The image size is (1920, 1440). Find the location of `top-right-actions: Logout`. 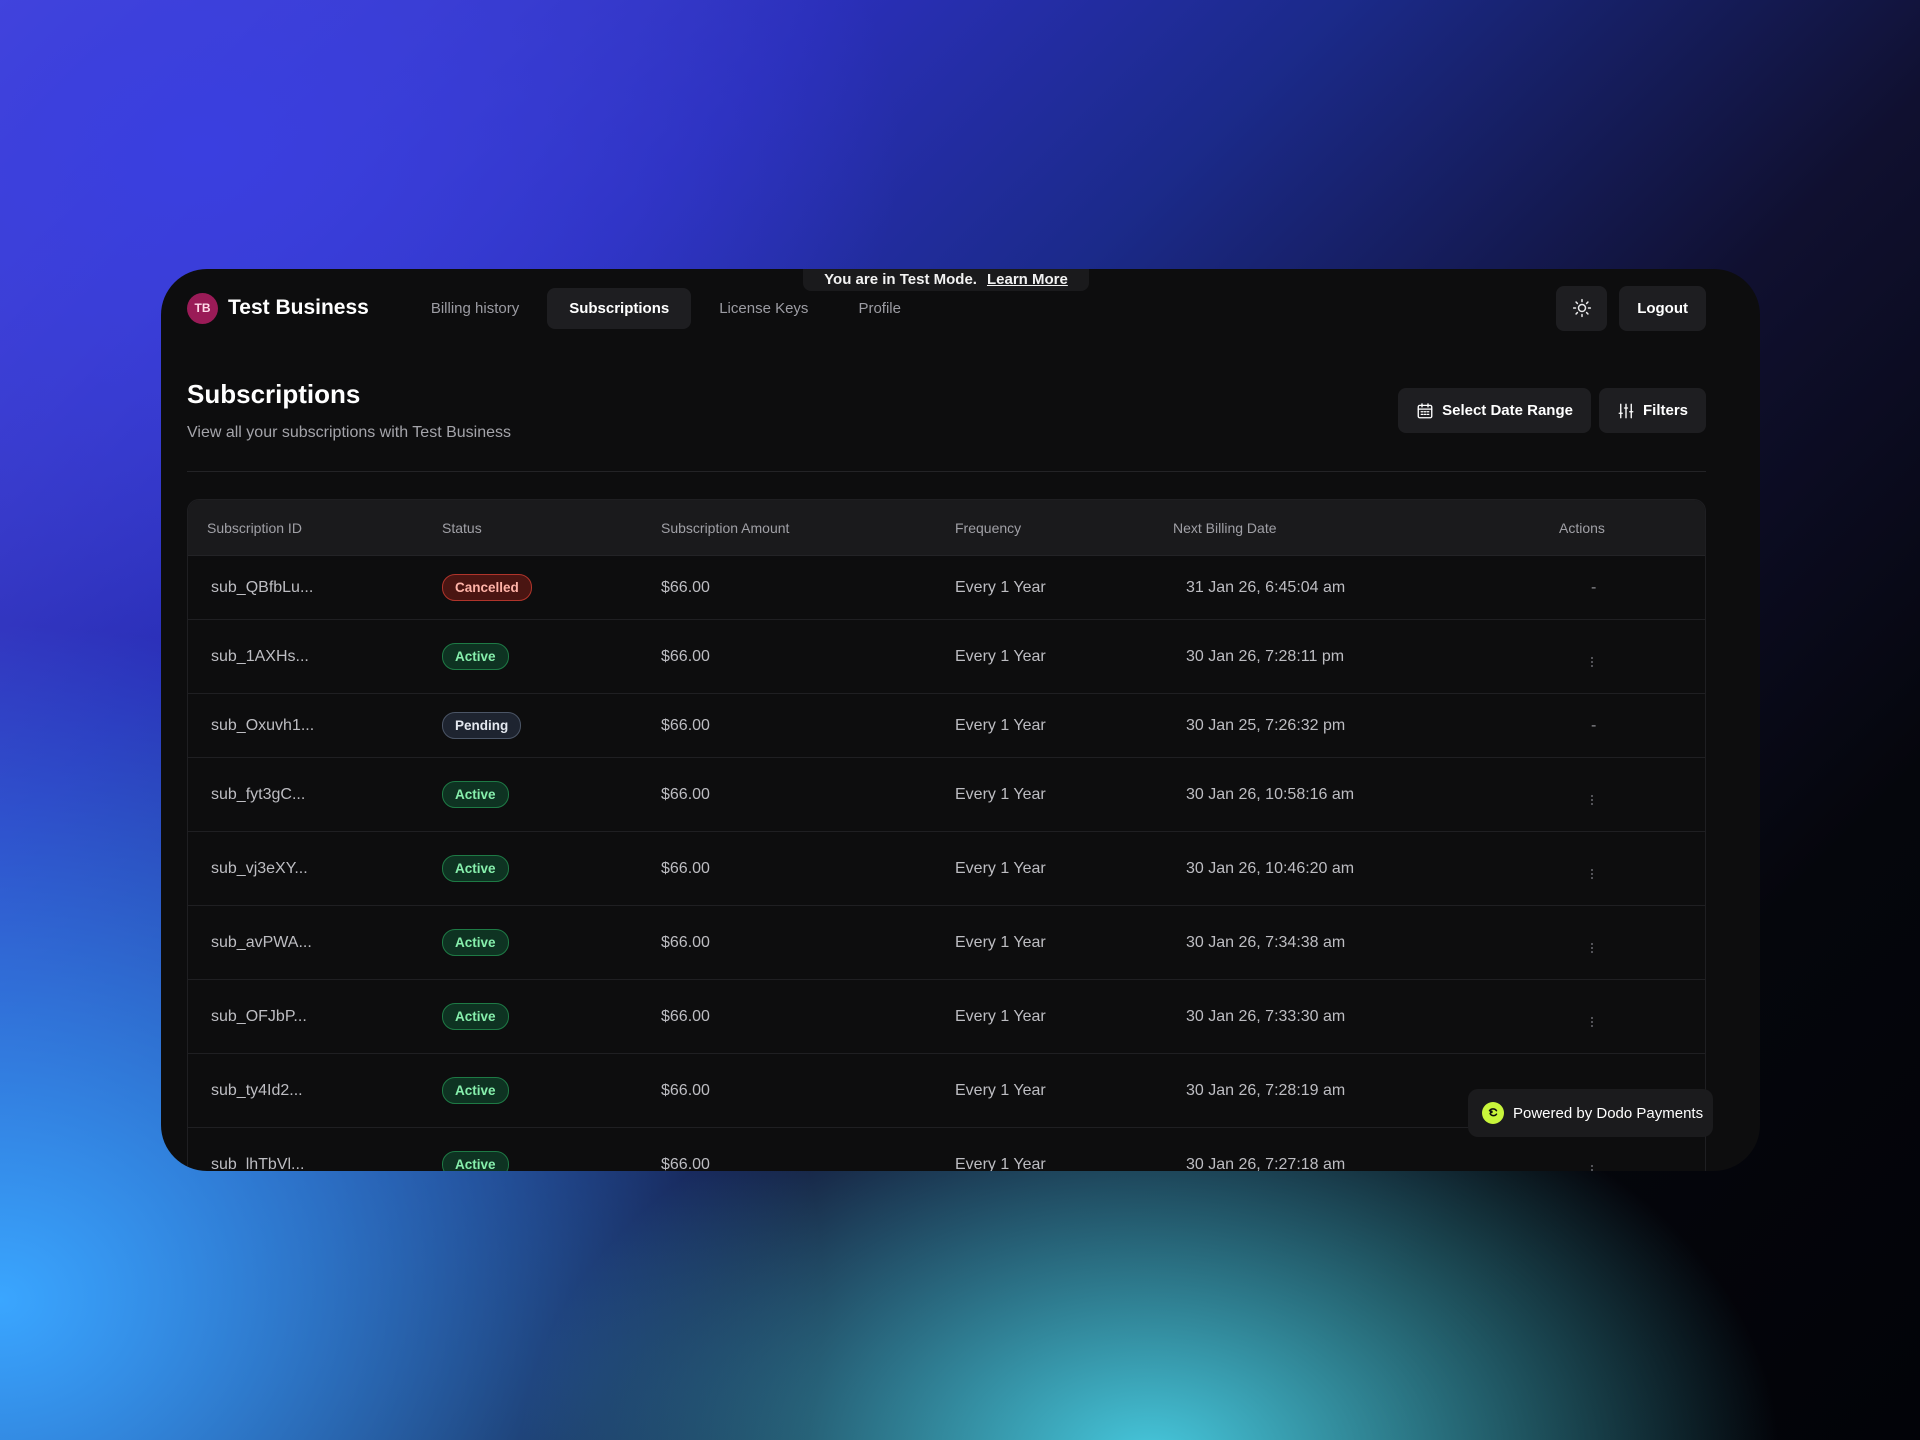

top-right-actions: Logout is located at coordinates (1631, 308).